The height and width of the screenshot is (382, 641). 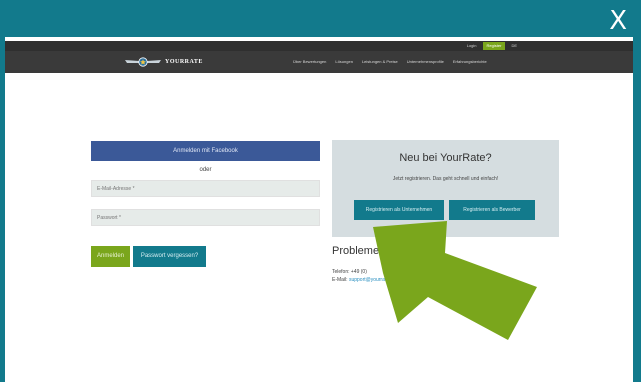 What do you see at coordinates (514, 46) in the screenshot?
I see `language-link: DE` at bounding box center [514, 46].